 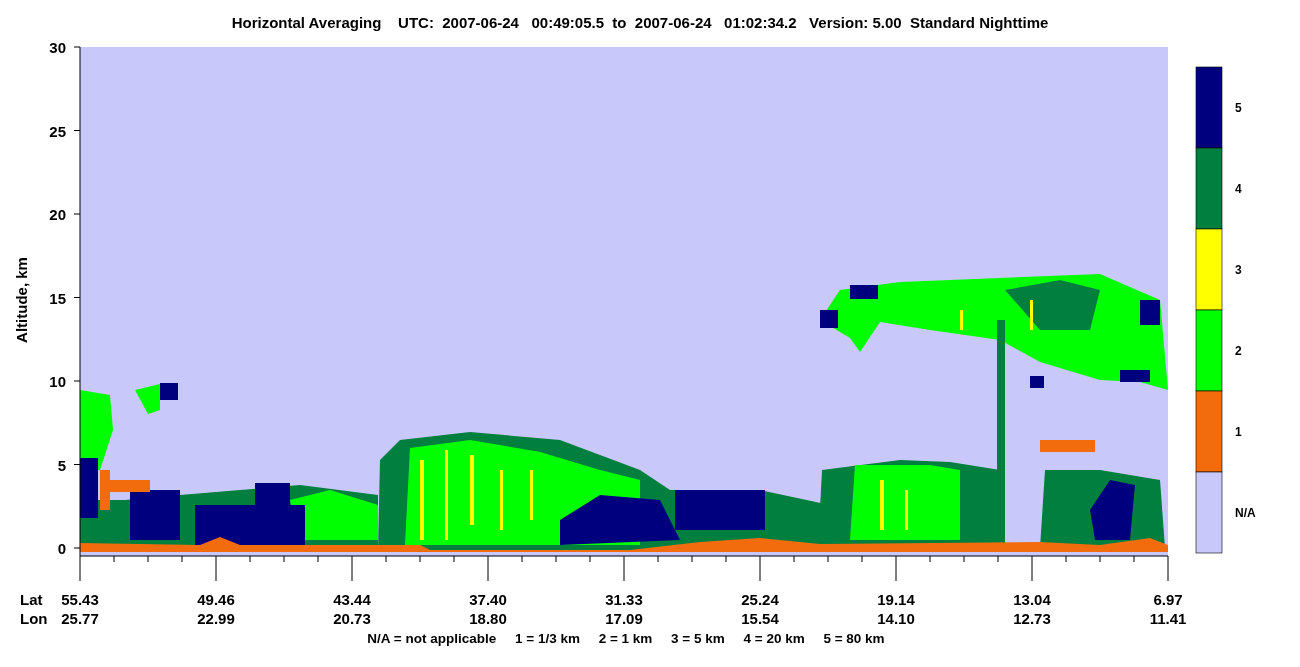 I want to click on legend-label: 2, so click(x=1238, y=351).